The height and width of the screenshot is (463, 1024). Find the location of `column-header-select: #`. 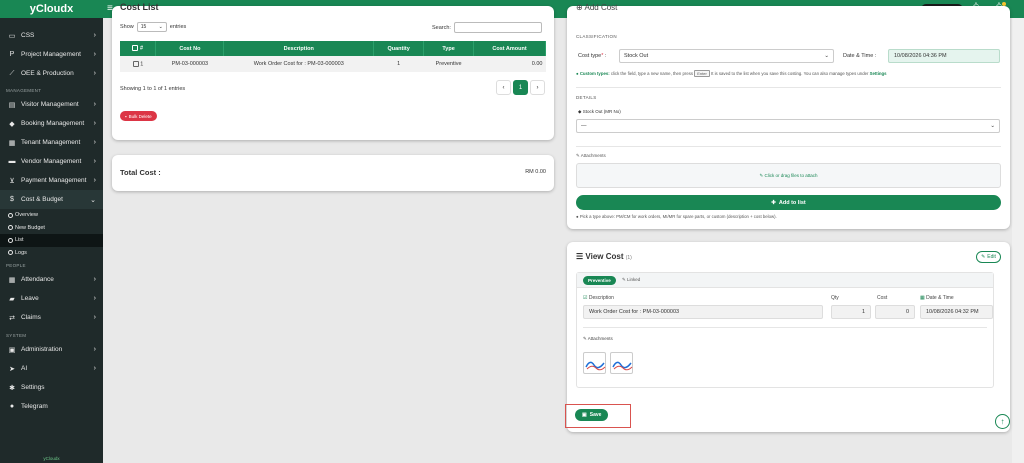

column-header-select: # is located at coordinates (138, 48).